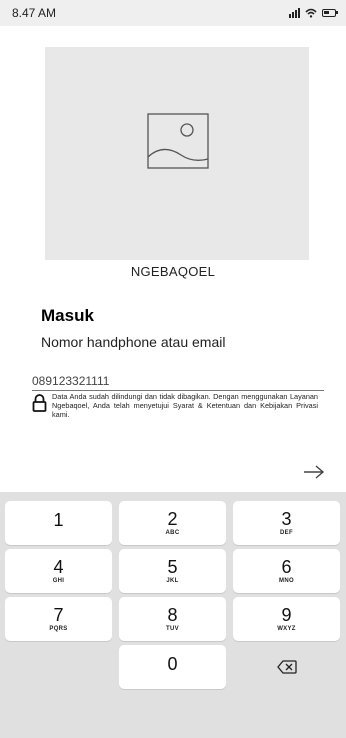  I want to click on key-5: 5 JKL, so click(172, 571).